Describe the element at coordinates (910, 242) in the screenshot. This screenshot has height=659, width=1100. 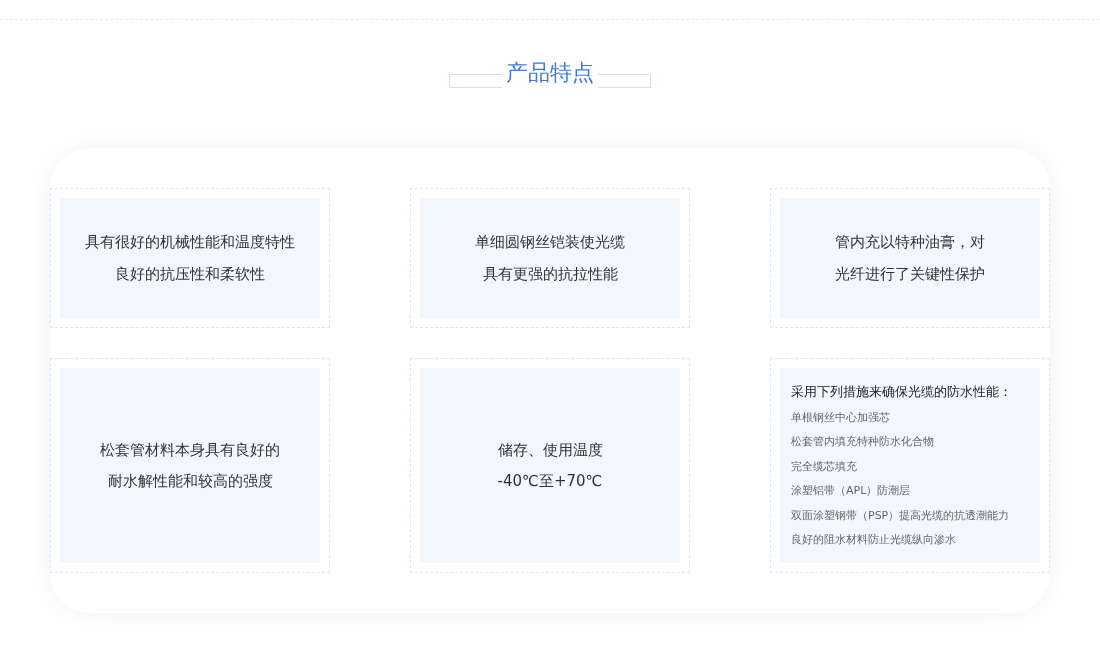
I see `feature-text: 管内充以特种油膏，对` at that location.